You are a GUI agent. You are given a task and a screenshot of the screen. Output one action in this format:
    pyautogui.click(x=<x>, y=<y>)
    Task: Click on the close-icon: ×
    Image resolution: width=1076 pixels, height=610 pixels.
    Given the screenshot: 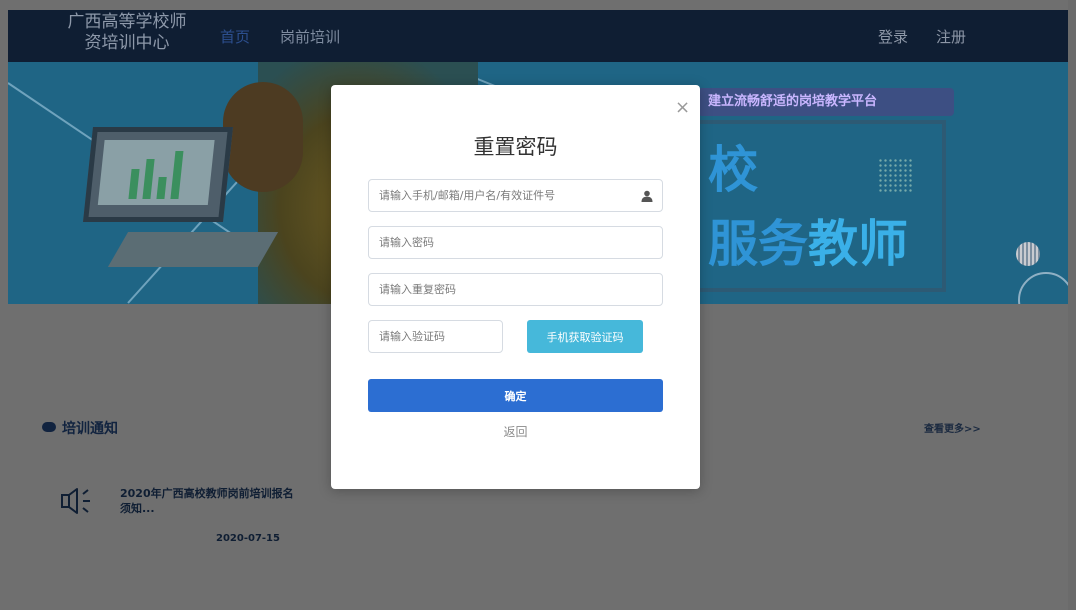 What is the action you would take?
    pyautogui.click(x=682, y=108)
    